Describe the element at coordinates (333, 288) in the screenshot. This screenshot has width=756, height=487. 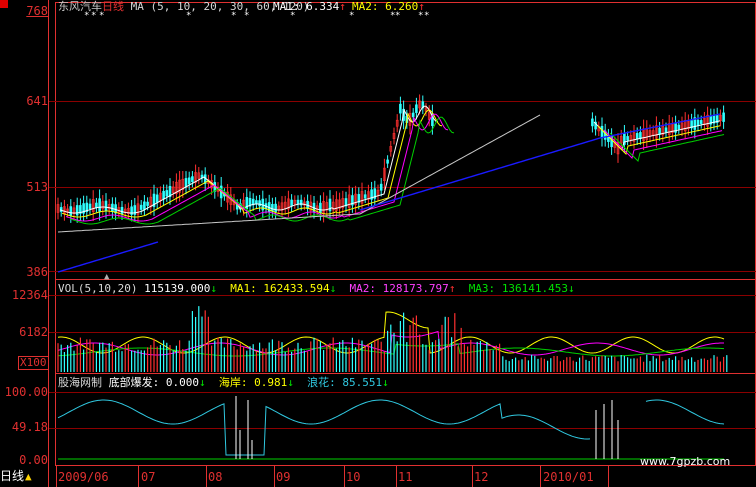
I see `vol-ma1-arrow: ↓` at that location.